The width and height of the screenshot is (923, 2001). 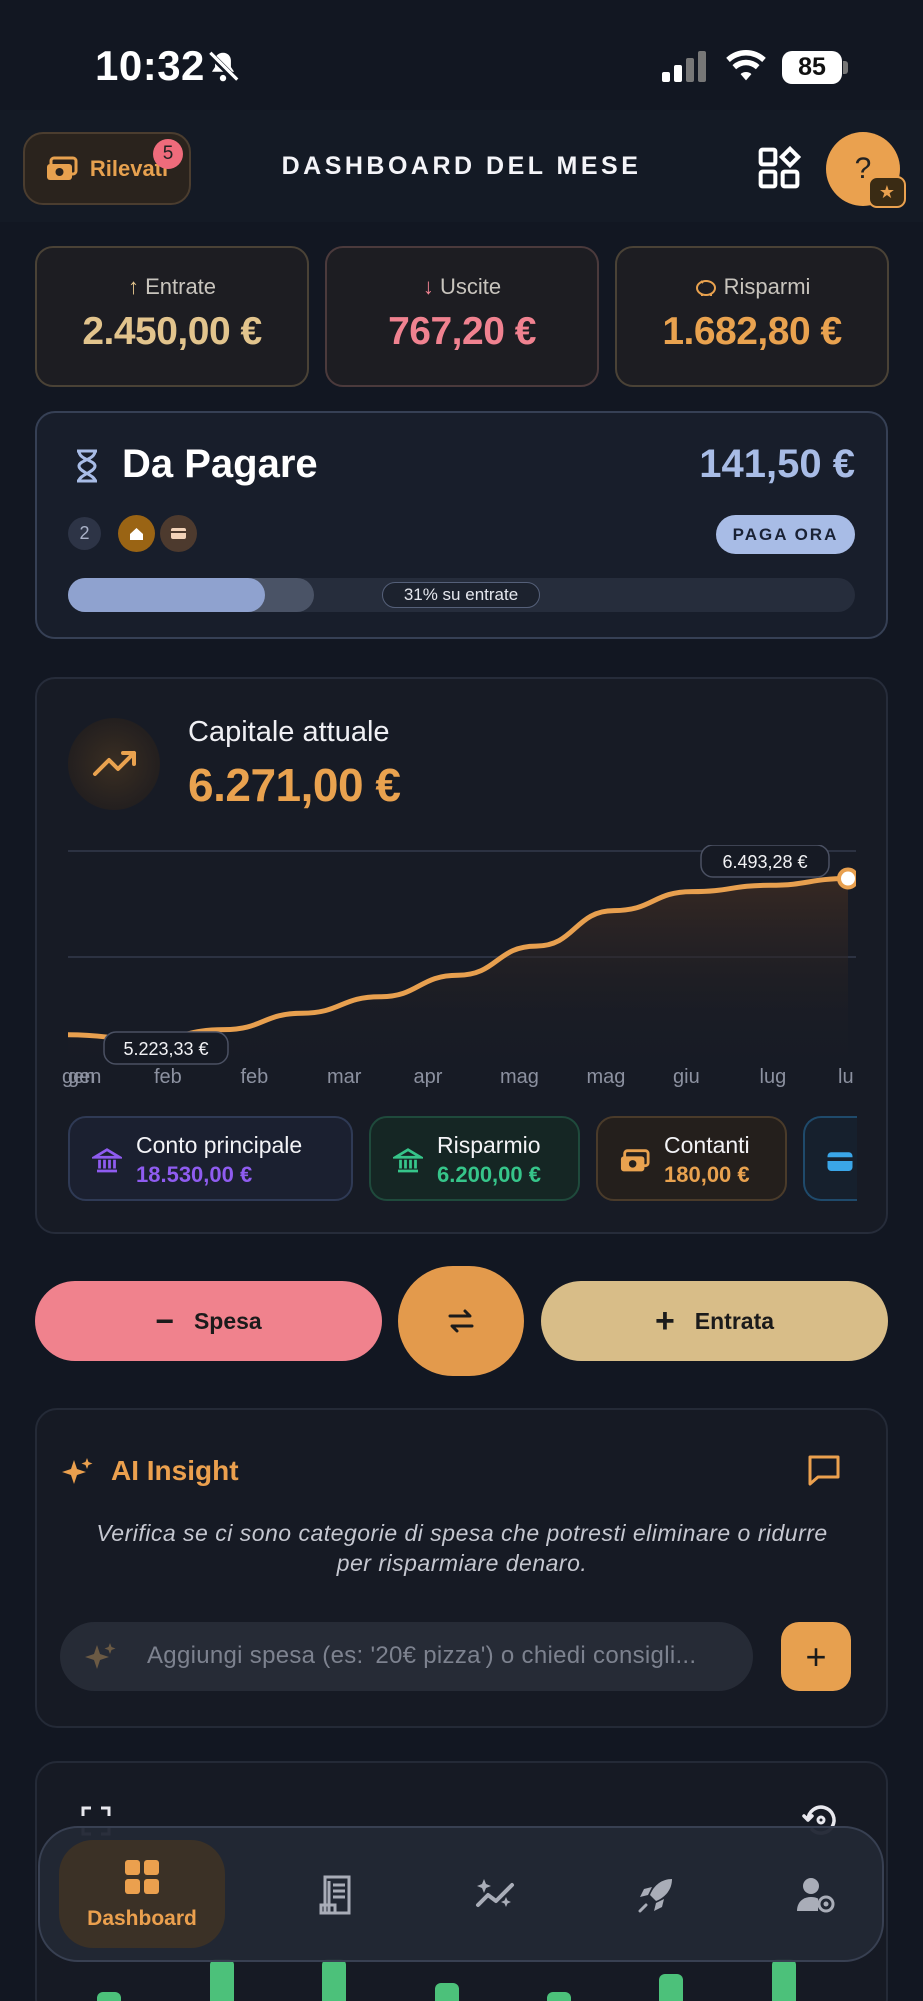 I want to click on add-expense-button: − Spesa, so click(x=208, y=1321).